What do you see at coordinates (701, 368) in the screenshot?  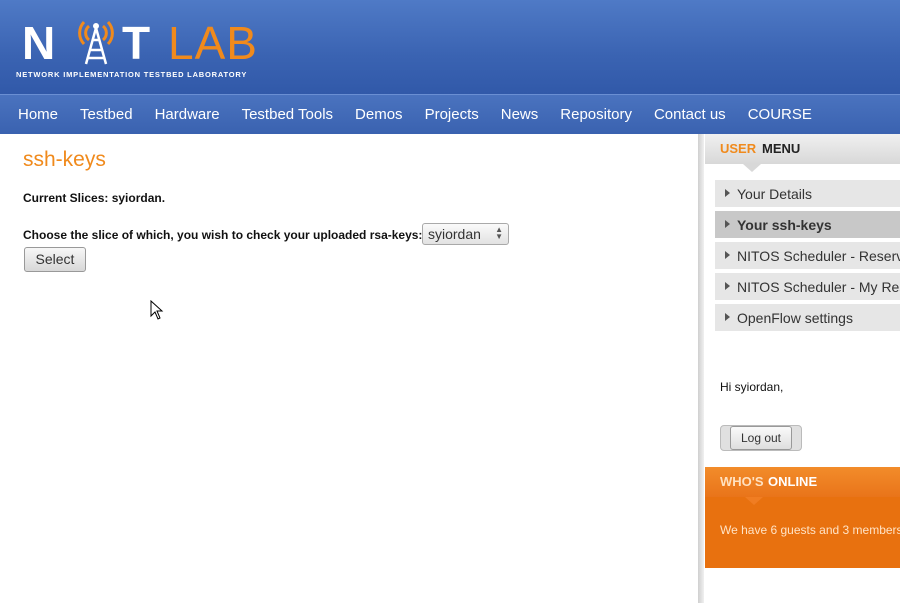 I see `sidebar-divider` at bounding box center [701, 368].